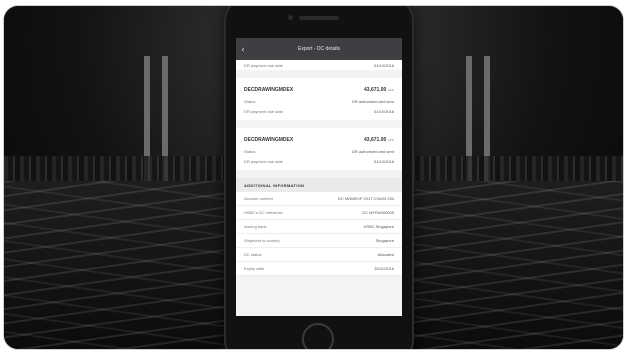 This screenshot has width=629, height=355. Describe the element at coordinates (254, 268) in the screenshot. I see `row-label: Expiry date` at that location.